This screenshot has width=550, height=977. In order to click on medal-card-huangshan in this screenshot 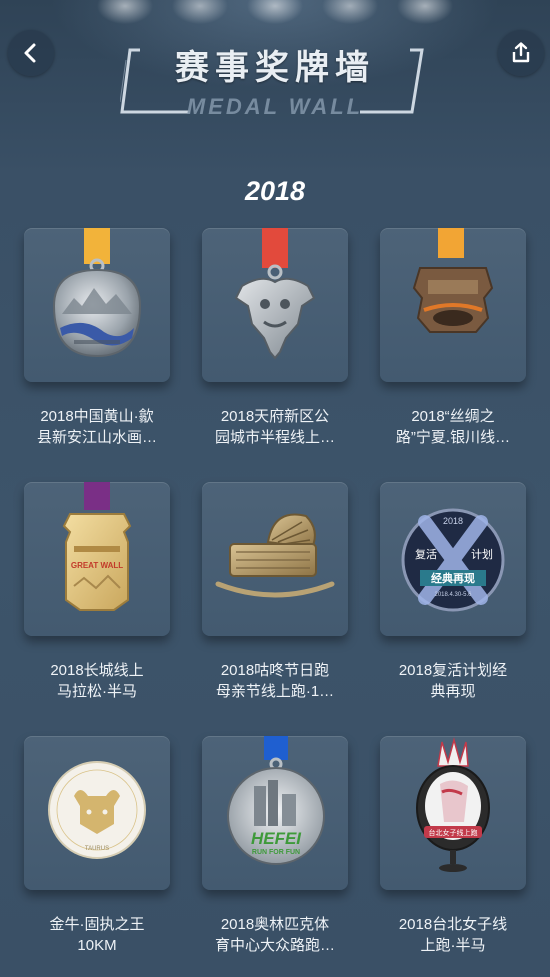, I will do `click(97, 305)`.